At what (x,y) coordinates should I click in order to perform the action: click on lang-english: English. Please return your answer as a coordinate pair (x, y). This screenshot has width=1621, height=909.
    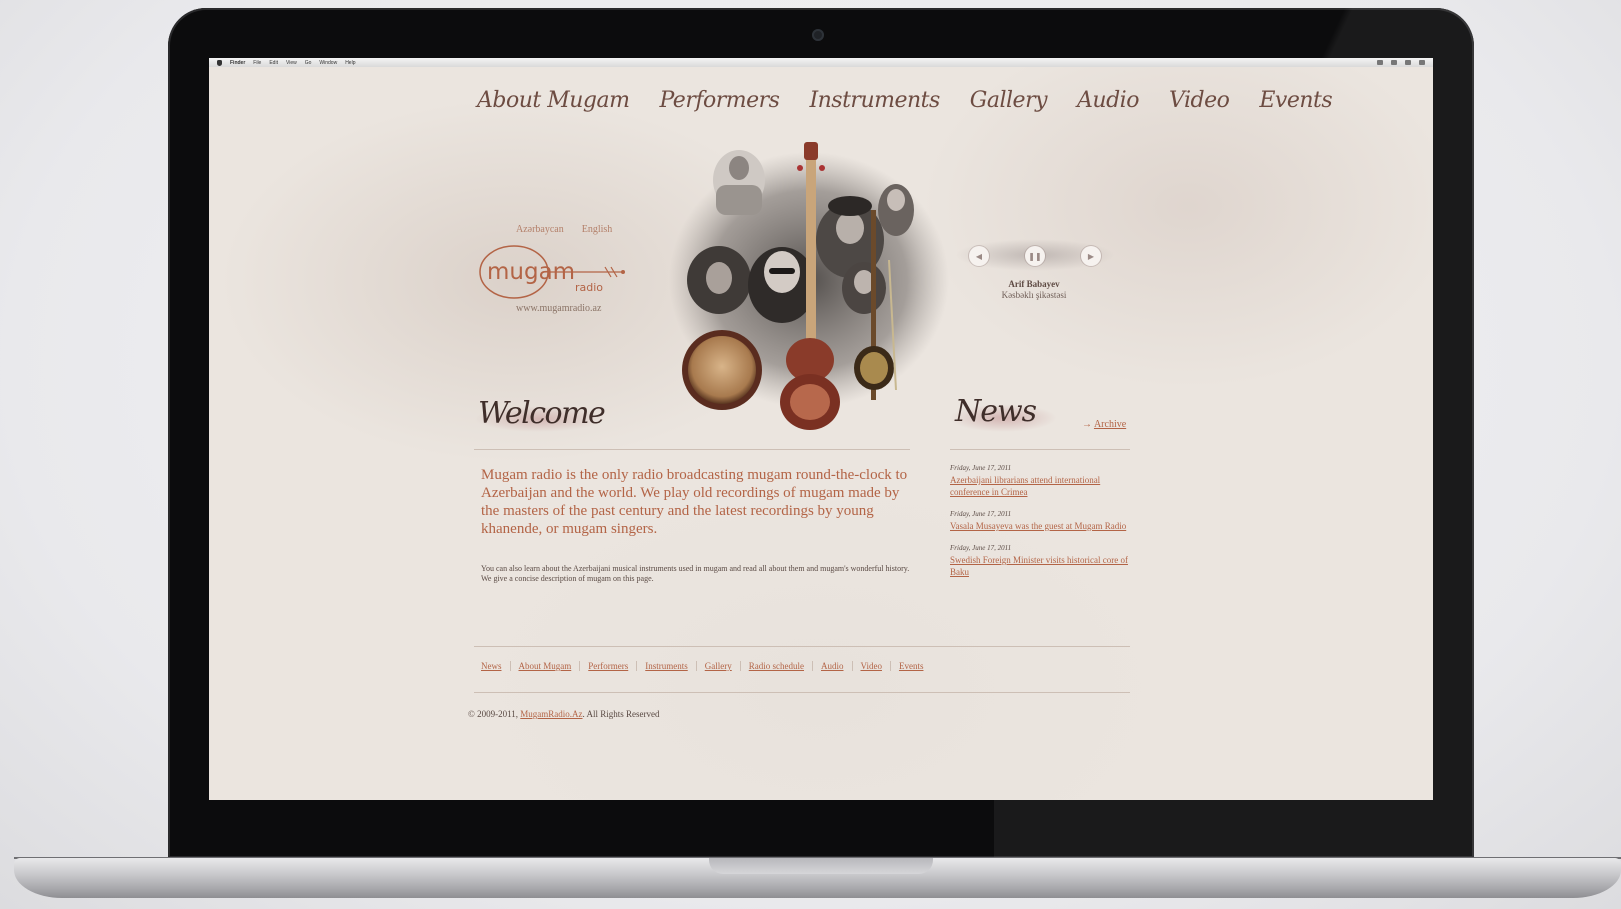
    Looking at the image, I should click on (597, 229).